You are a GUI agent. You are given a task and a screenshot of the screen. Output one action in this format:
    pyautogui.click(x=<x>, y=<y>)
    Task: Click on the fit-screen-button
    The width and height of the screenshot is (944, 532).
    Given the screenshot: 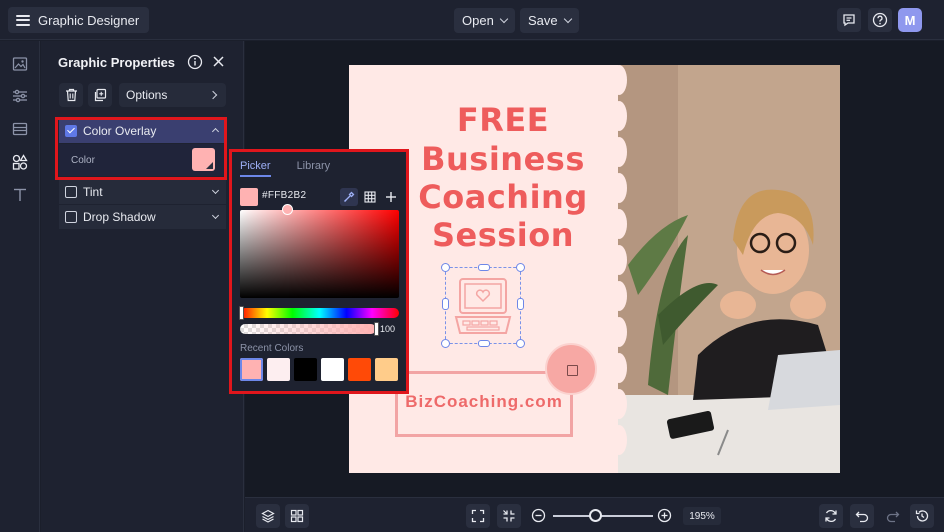 What is the action you would take?
    pyautogui.click(x=478, y=516)
    